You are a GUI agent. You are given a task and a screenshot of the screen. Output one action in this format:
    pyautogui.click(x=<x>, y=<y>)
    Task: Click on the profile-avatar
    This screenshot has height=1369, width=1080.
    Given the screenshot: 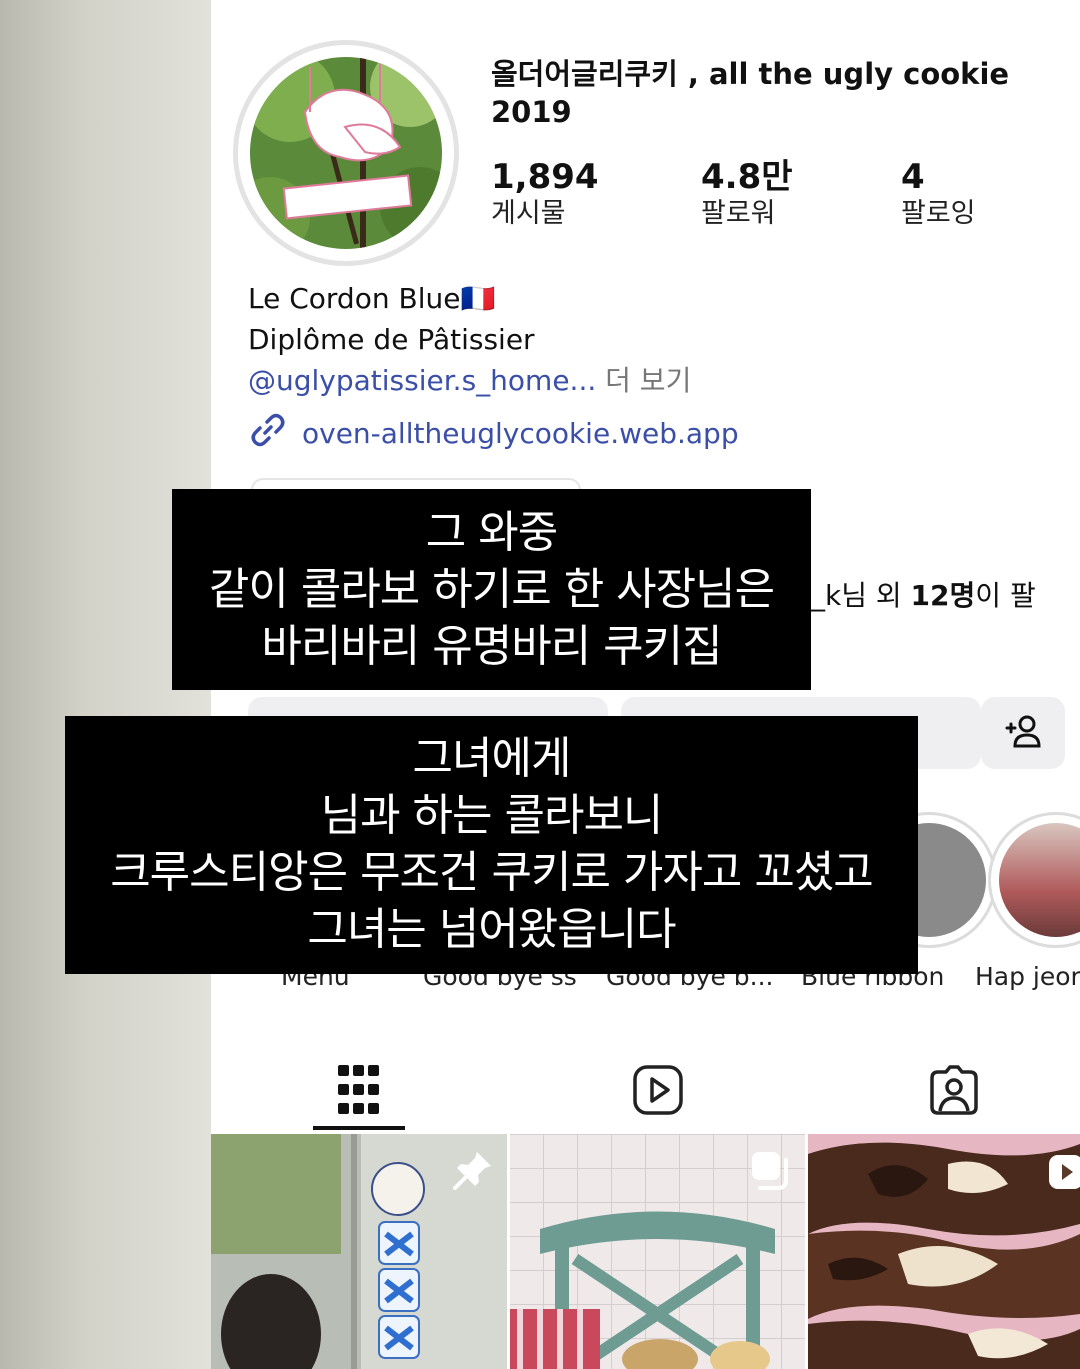 What is the action you would take?
    pyautogui.click(x=346, y=153)
    